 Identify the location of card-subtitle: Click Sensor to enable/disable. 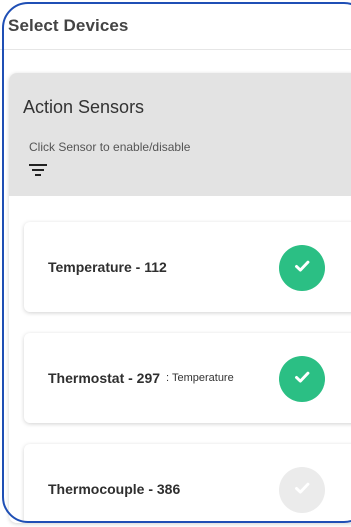
(110, 147).